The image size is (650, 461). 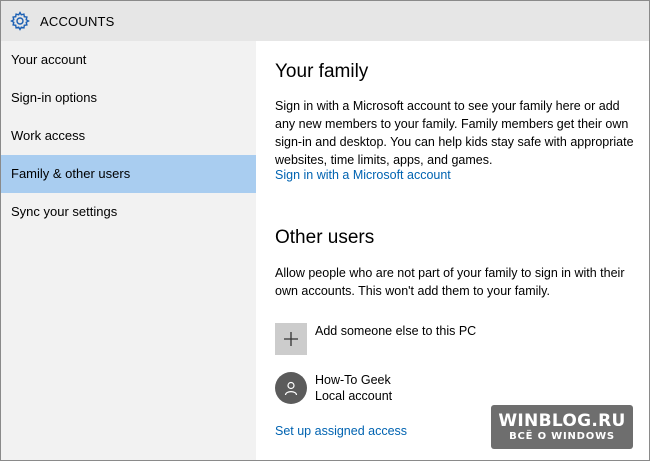 I want to click on avatar, so click(x=291, y=388).